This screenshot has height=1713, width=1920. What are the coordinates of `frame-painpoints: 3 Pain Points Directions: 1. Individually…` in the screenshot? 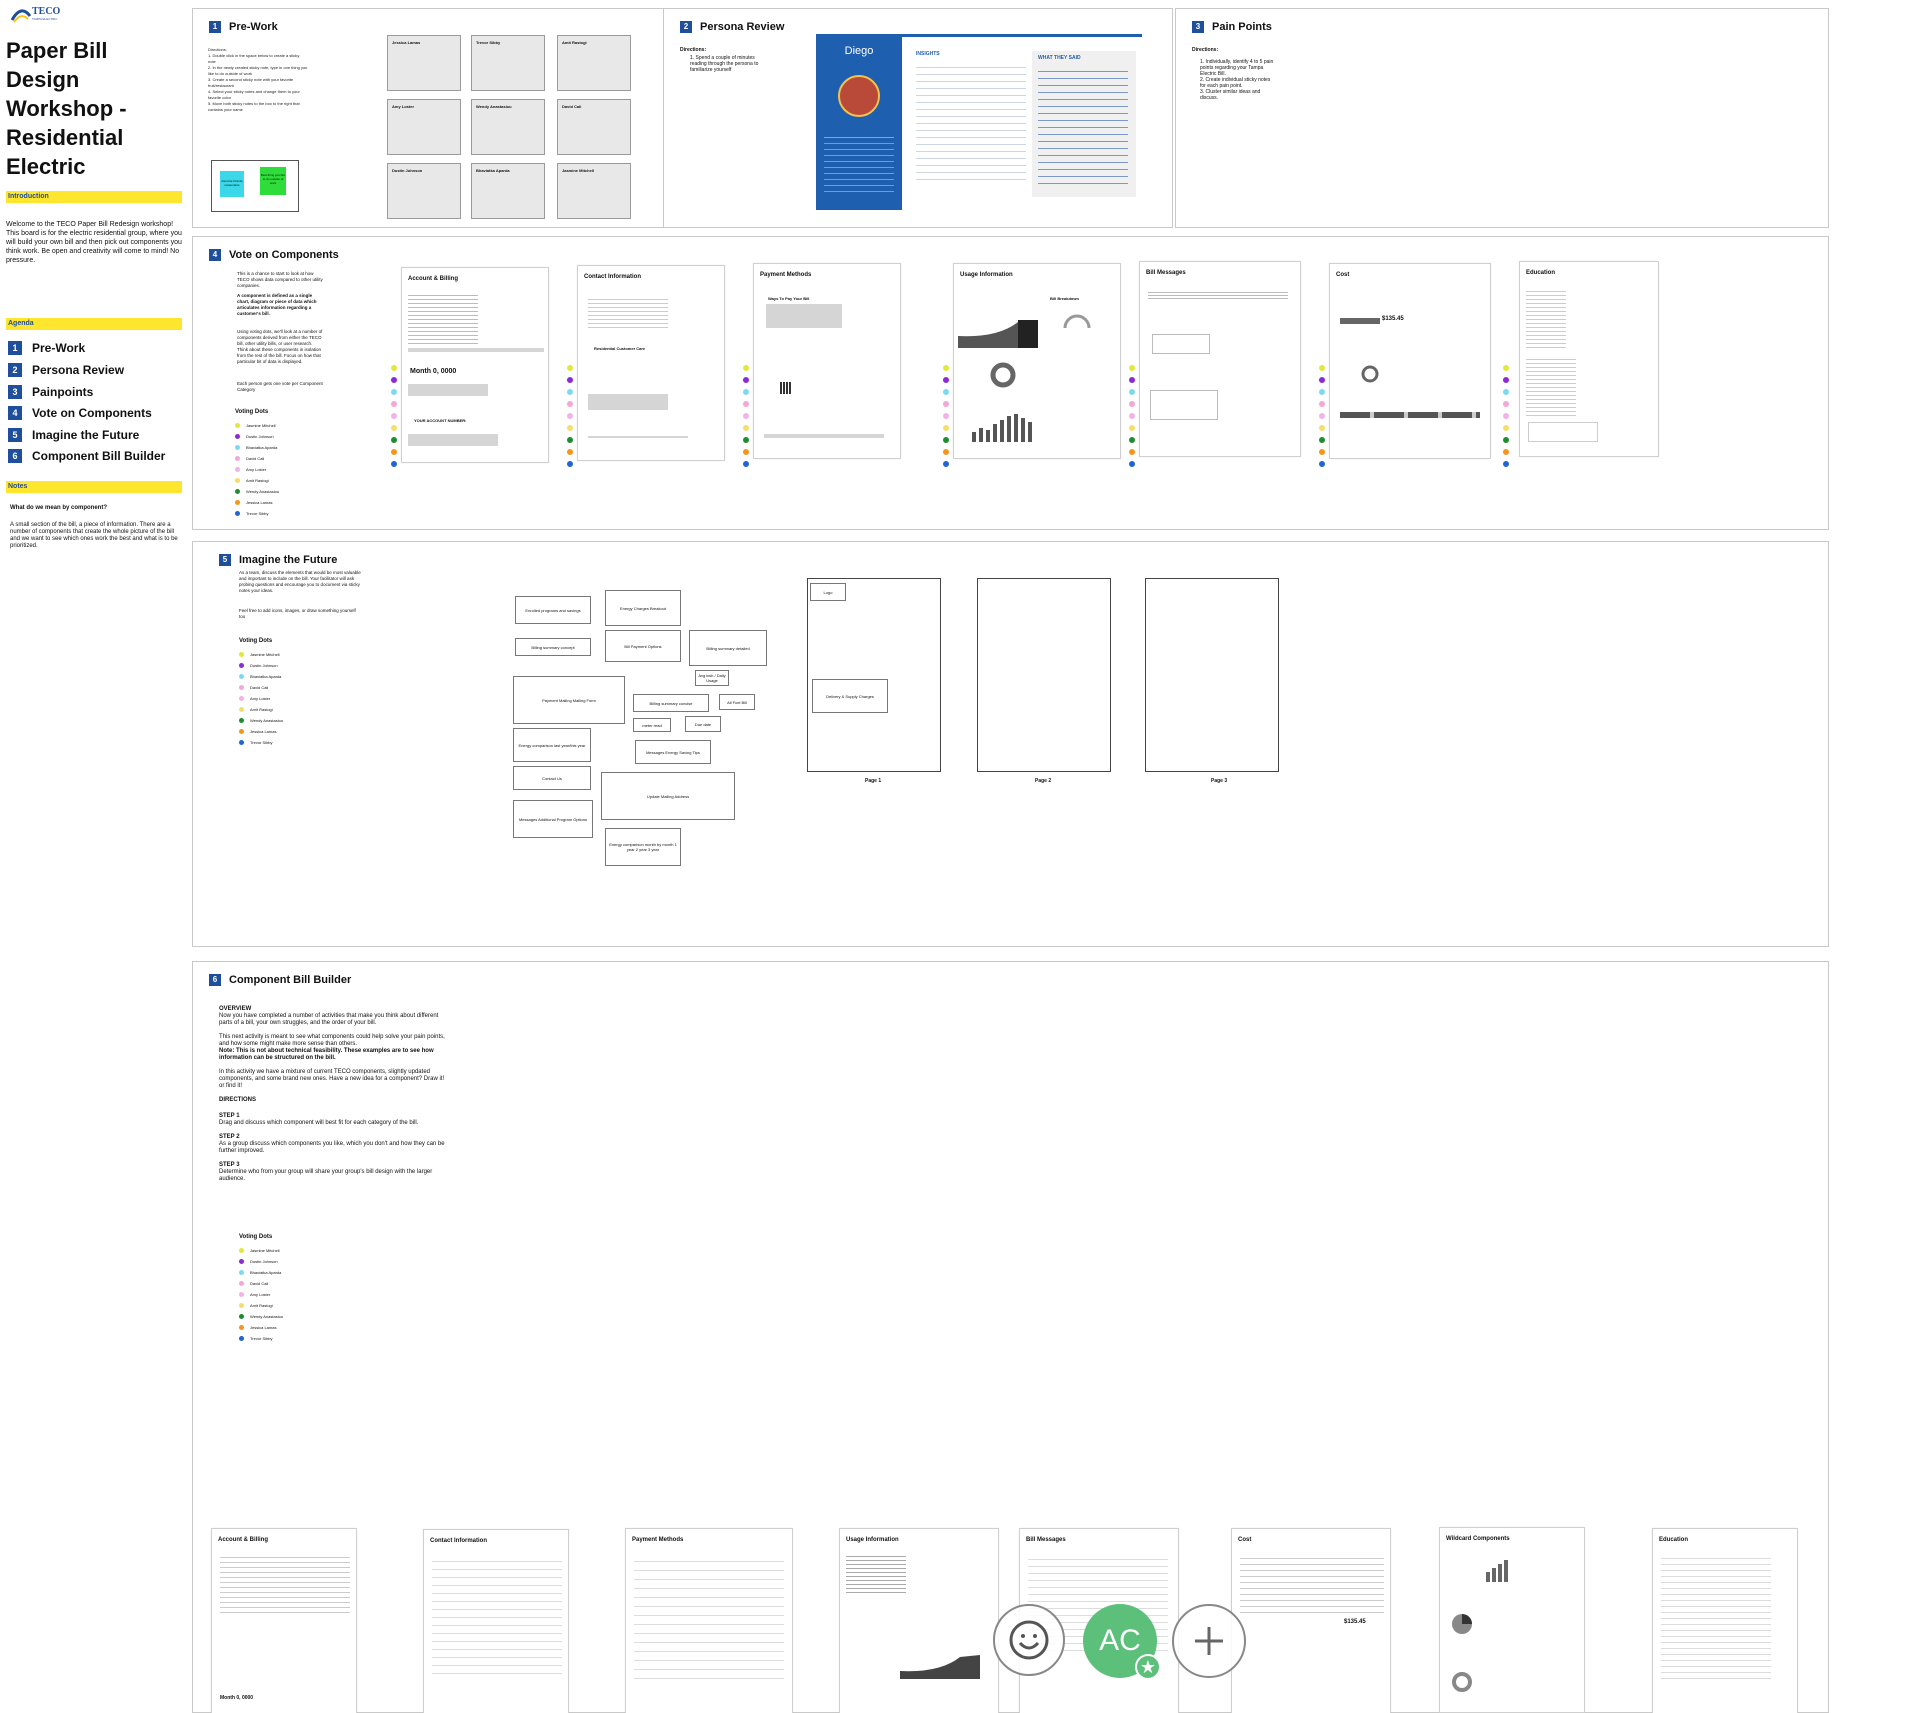 It's located at (1502, 118).